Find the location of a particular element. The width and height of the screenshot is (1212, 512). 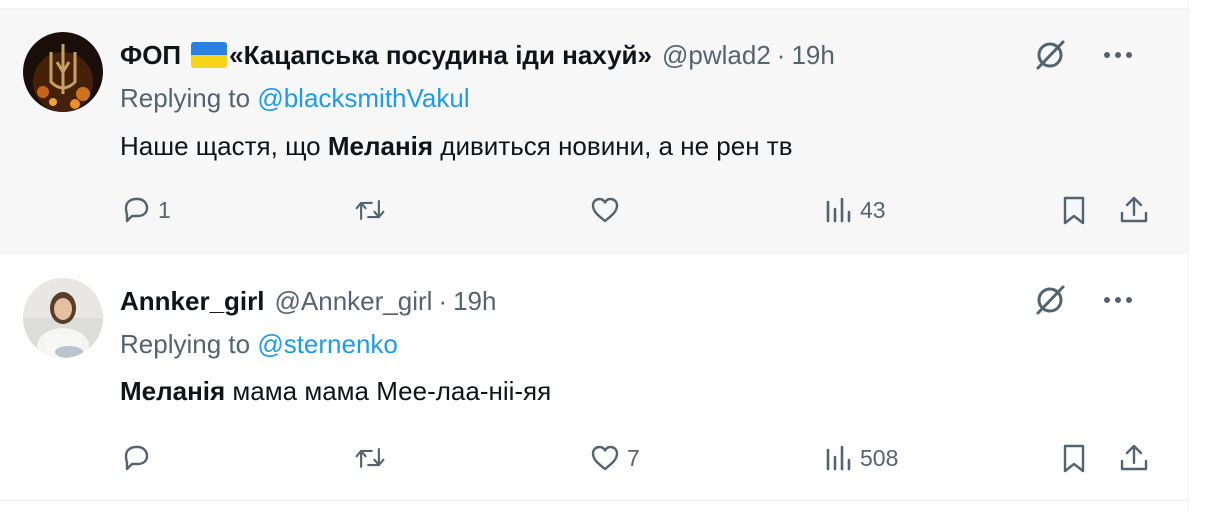

reply-button: 1 is located at coordinates (145, 210).